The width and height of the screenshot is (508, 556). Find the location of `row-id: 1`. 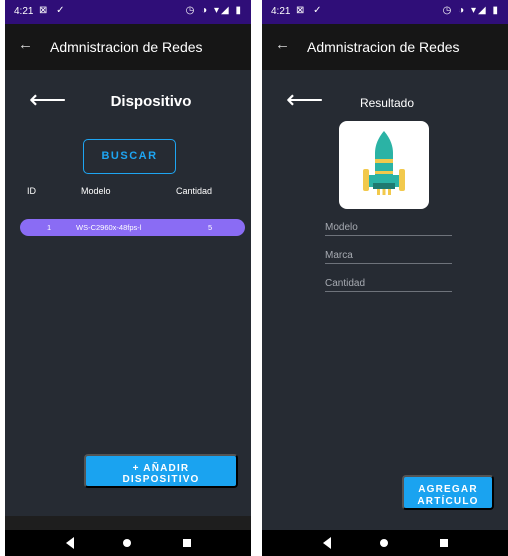

row-id: 1 is located at coordinates (49, 227).